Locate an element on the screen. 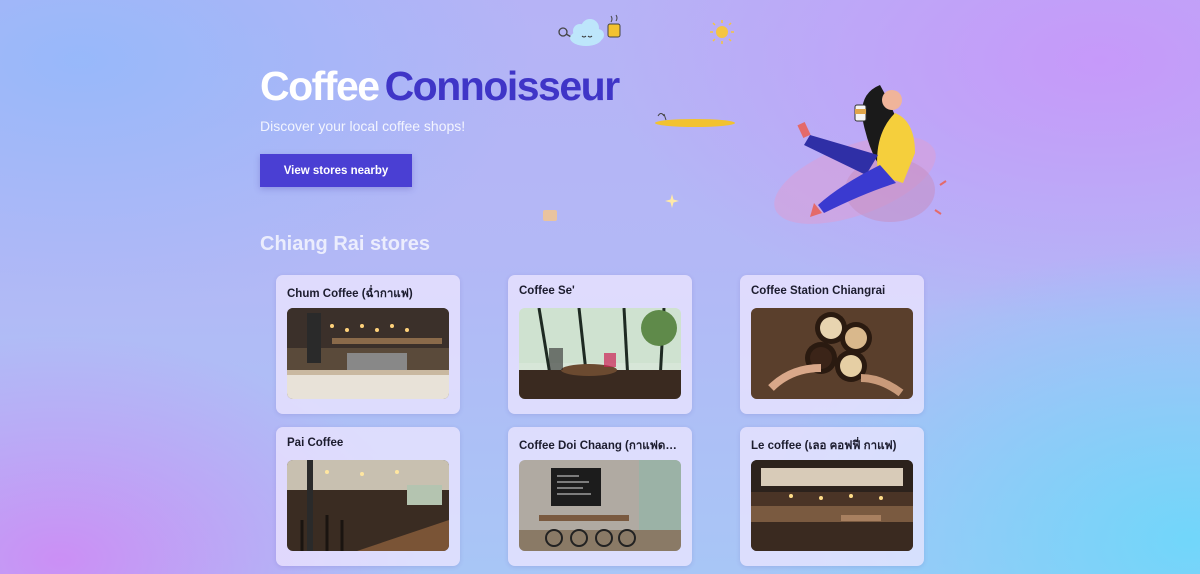  store-card: Le coffee (เลอ คอฟฟี่ กาแฟ) is located at coordinates (832, 496).